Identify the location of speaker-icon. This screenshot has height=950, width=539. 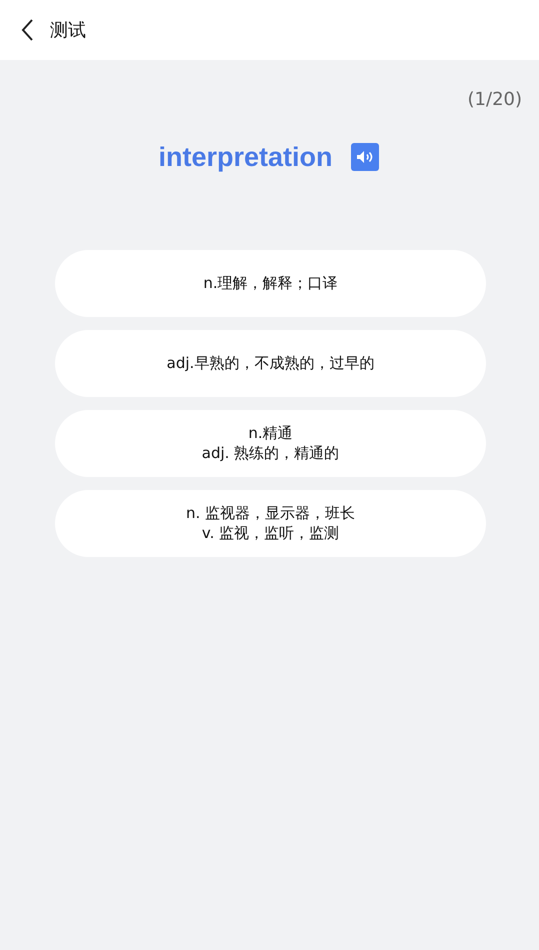
(365, 157).